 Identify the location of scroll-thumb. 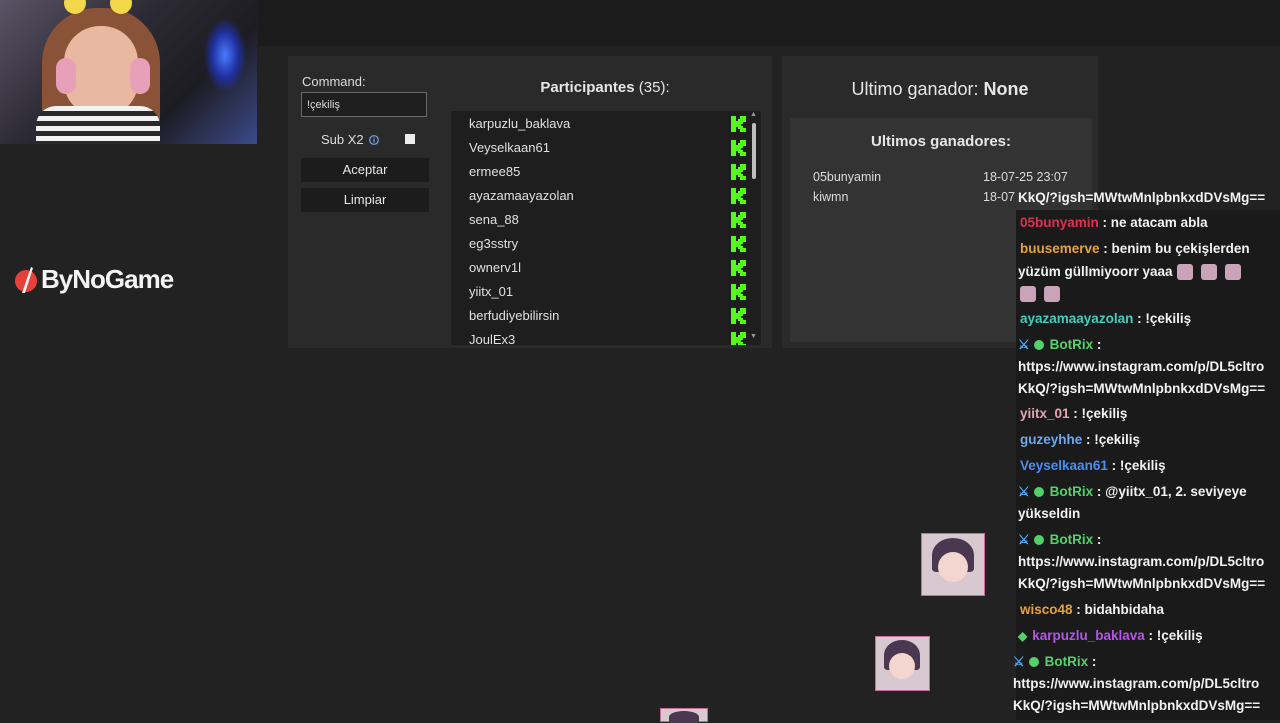
(754, 151).